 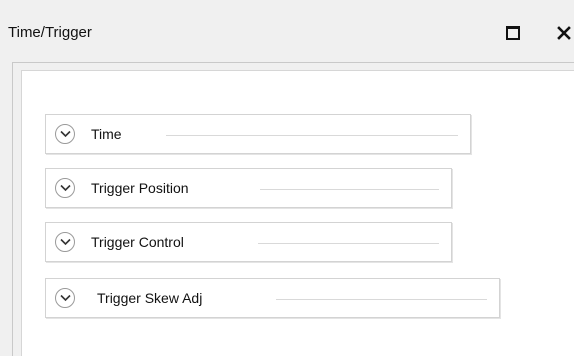 I want to click on group-trigger-control: Trigger Control, so click(x=248, y=242).